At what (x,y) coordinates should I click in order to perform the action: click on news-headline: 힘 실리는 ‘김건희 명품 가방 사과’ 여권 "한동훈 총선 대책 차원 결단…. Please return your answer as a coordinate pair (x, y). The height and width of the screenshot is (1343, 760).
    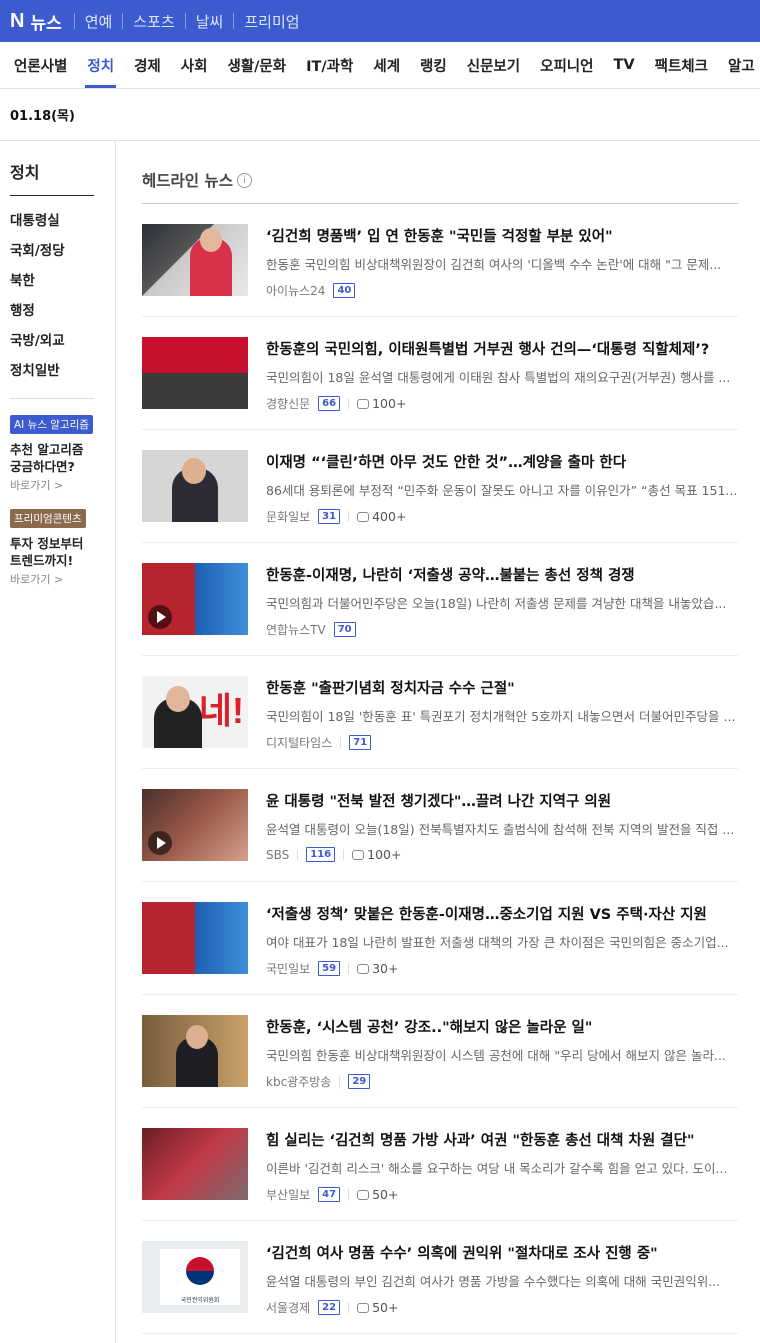
    Looking at the image, I should click on (502, 1139).